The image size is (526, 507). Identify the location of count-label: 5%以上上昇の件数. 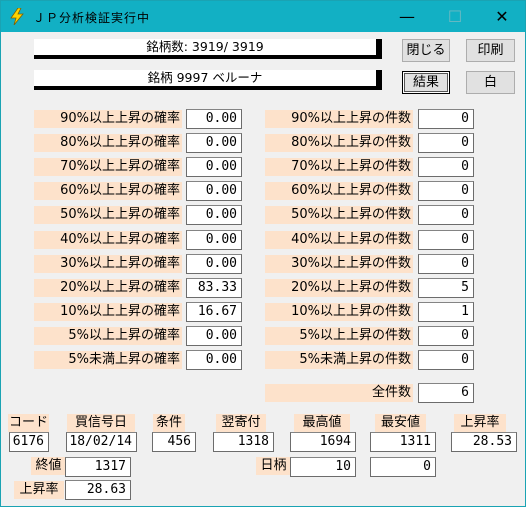
(339, 336).